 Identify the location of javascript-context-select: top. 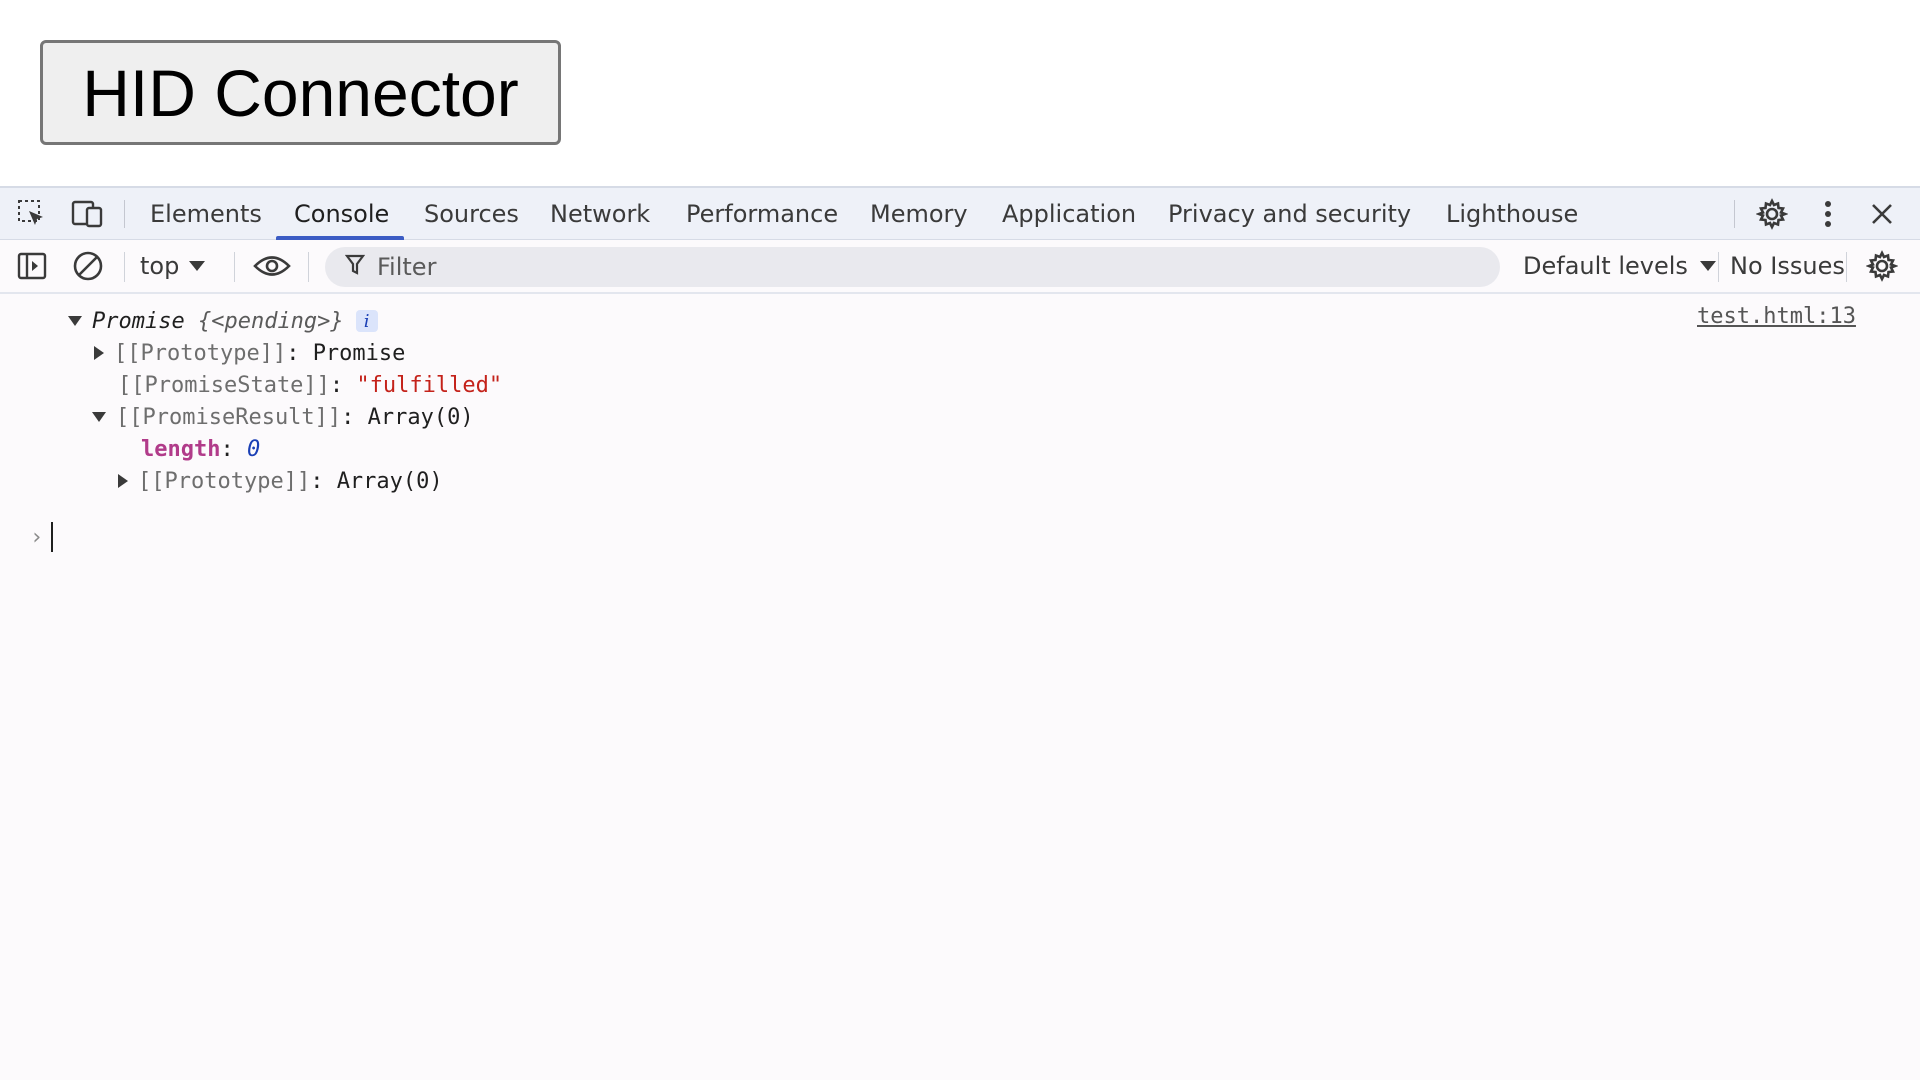
(173, 266).